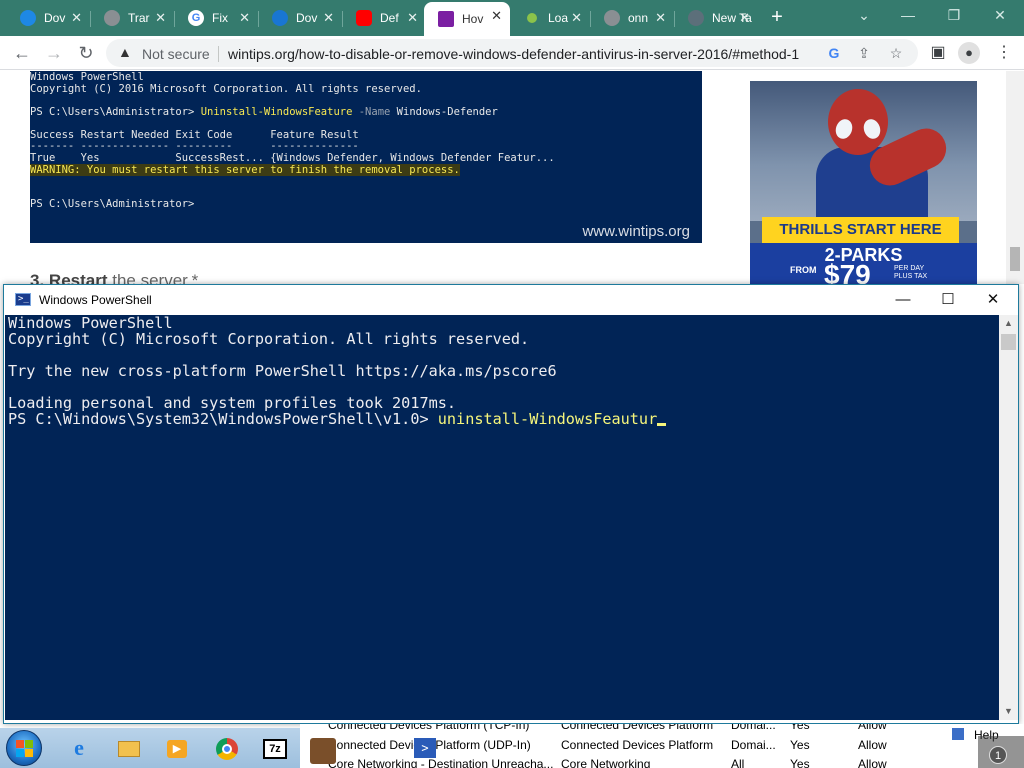 Image resolution: width=1024 pixels, height=768 pixels. What do you see at coordinates (374, 112) in the screenshot?
I see `shot-param: -Name` at bounding box center [374, 112].